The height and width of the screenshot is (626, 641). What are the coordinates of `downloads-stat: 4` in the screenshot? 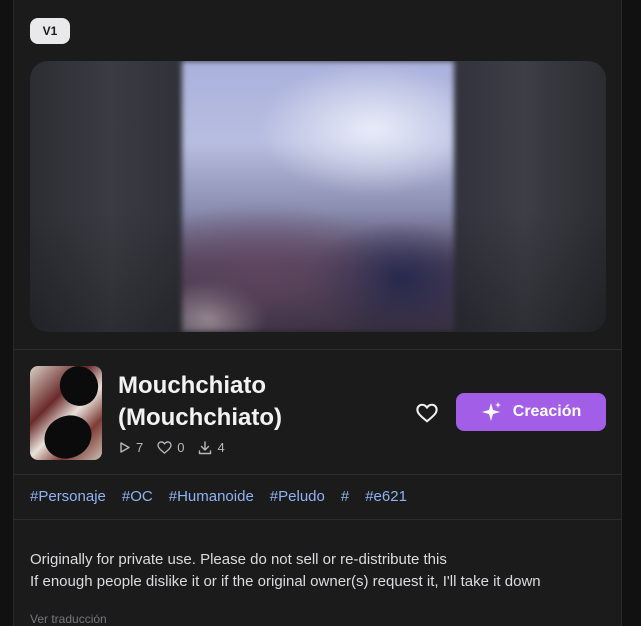 It's located at (211, 447).